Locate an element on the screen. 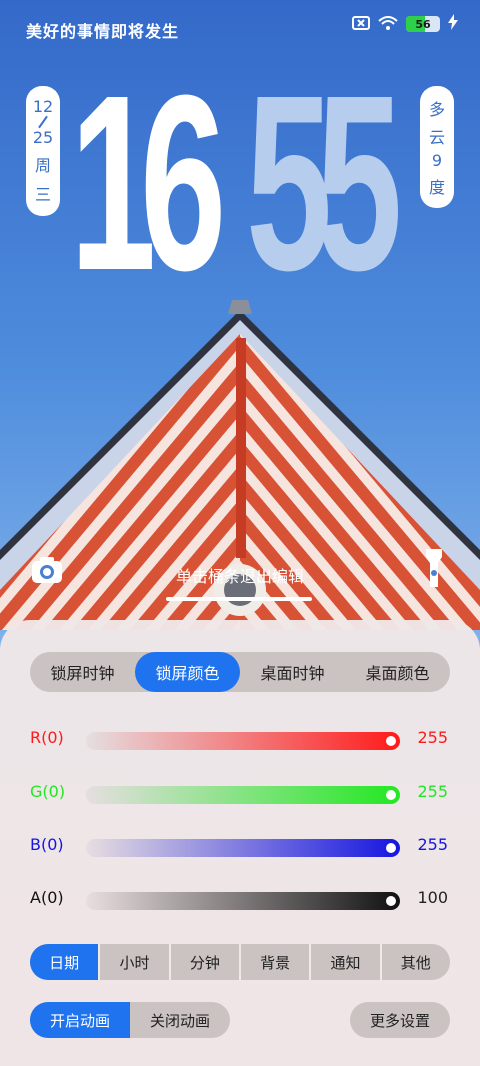 The height and width of the screenshot is (1066, 480). edit-hint: 单击桶条退出编辑 is located at coordinates (240, 575).